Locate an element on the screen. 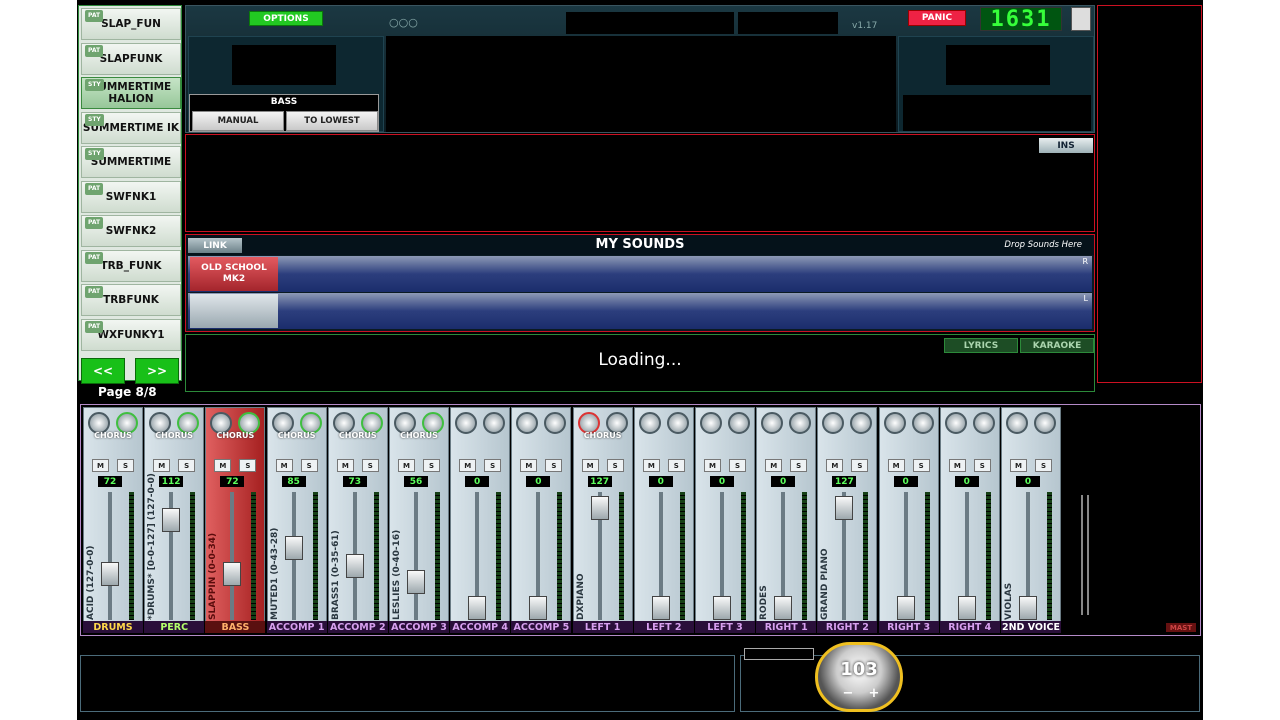 This screenshot has height=720, width=1280. preset-type-badge: PAT is located at coordinates (94, 16).